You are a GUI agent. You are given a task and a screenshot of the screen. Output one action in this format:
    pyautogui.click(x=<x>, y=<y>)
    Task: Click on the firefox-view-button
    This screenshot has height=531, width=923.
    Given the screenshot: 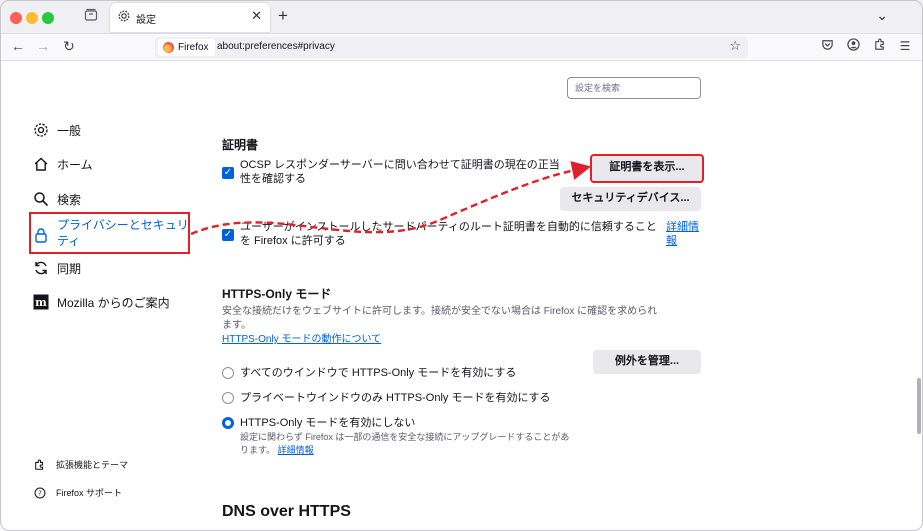 What is the action you would take?
    pyautogui.click(x=91, y=17)
    